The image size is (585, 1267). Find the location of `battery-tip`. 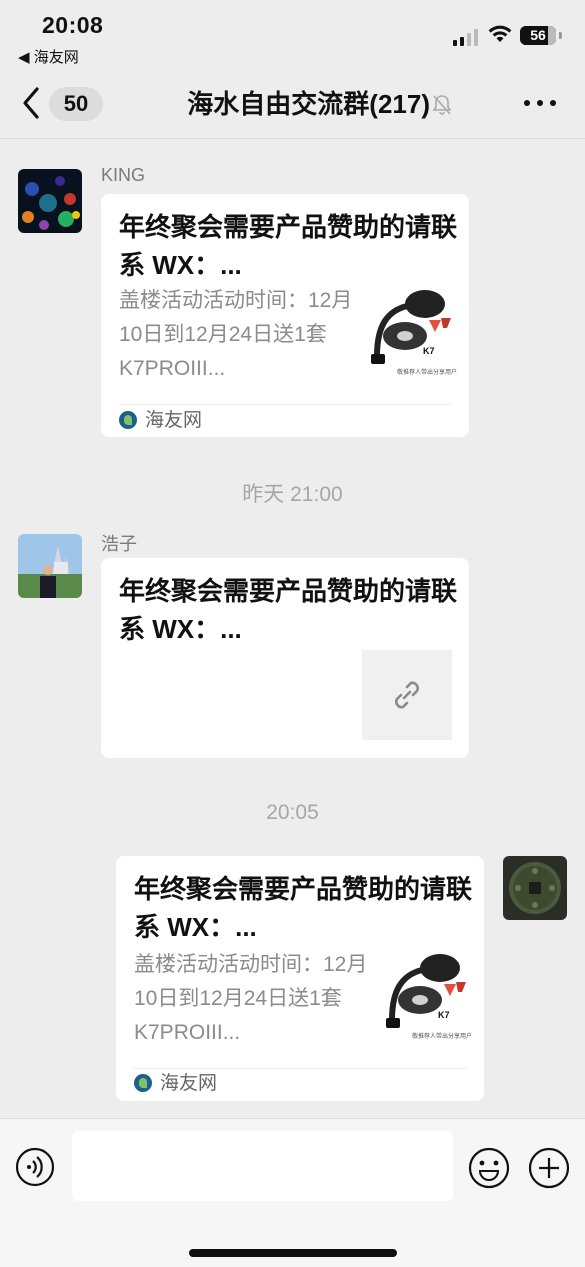

battery-tip is located at coordinates (560, 35).